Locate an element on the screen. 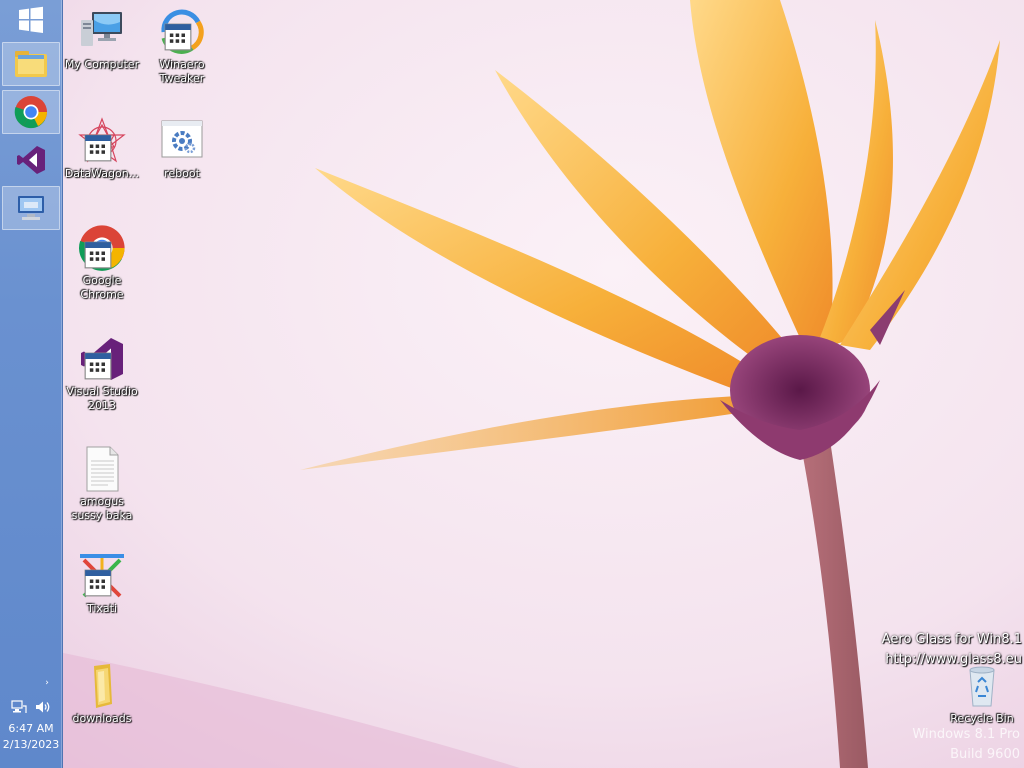 This screenshot has height=768, width=1024. show-hidden-icons-button: › is located at coordinates (47, 683).